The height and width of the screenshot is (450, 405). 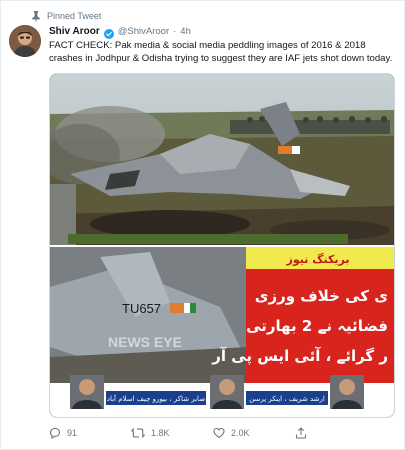 What do you see at coordinates (138, 433) in the screenshot?
I see `retweet-icon` at bounding box center [138, 433].